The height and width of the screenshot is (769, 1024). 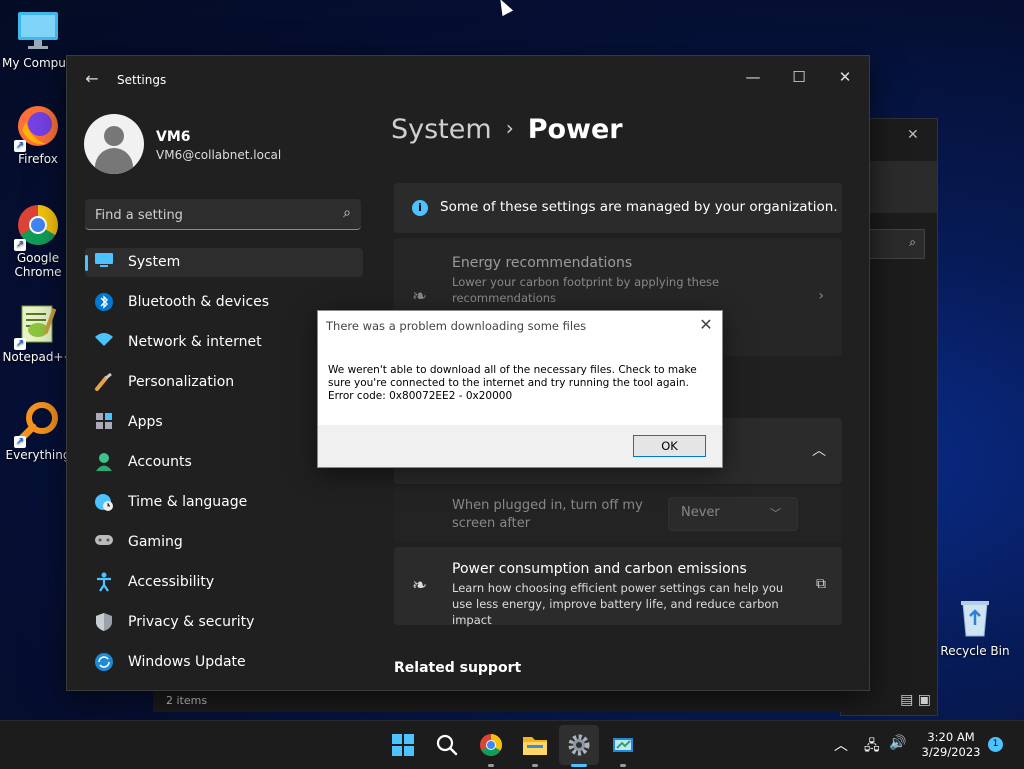 I want to click on search-input, so click(x=210, y=215).